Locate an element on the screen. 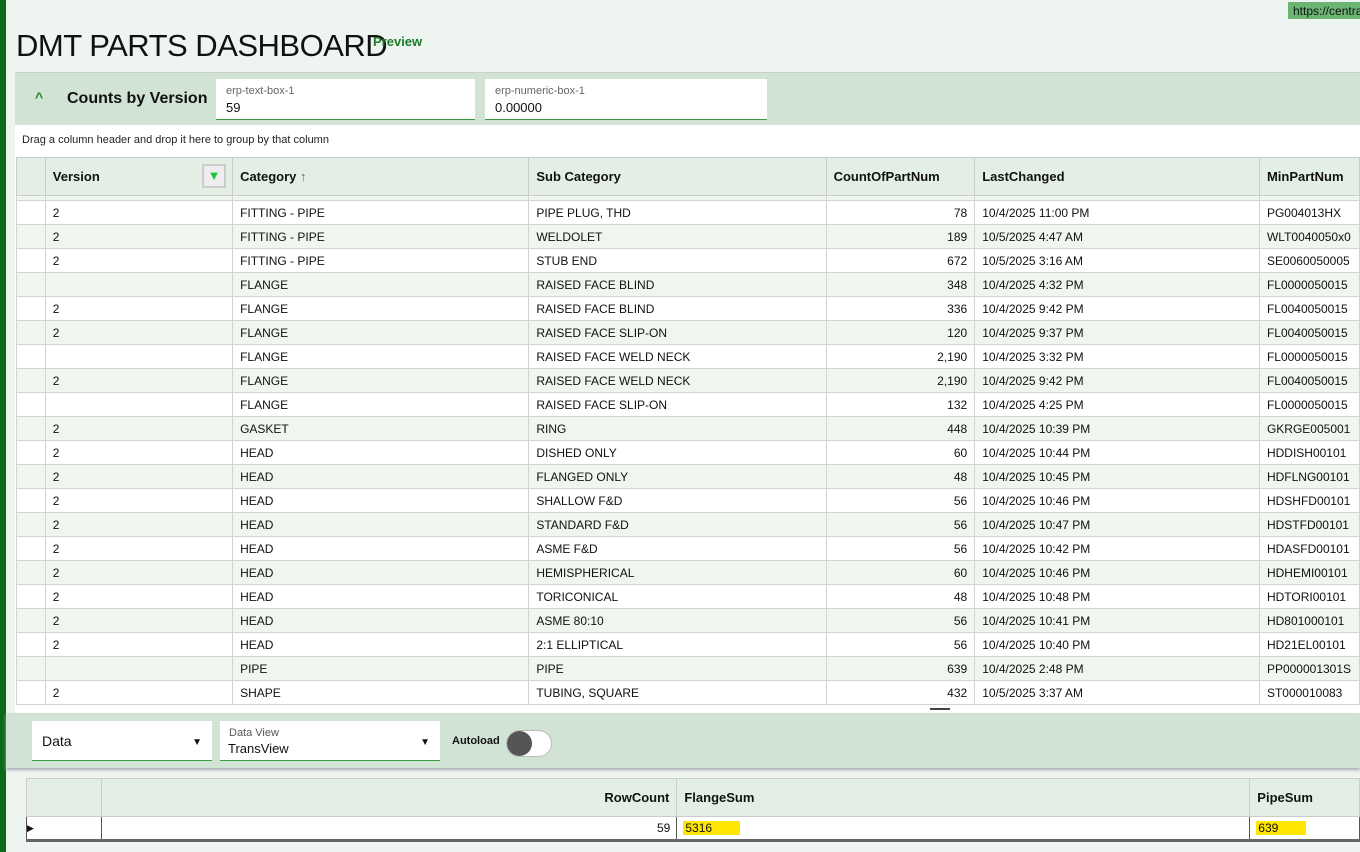 The height and width of the screenshot is (852, 1360). cell-category: SHAPE is located at coordinates (381, 692).